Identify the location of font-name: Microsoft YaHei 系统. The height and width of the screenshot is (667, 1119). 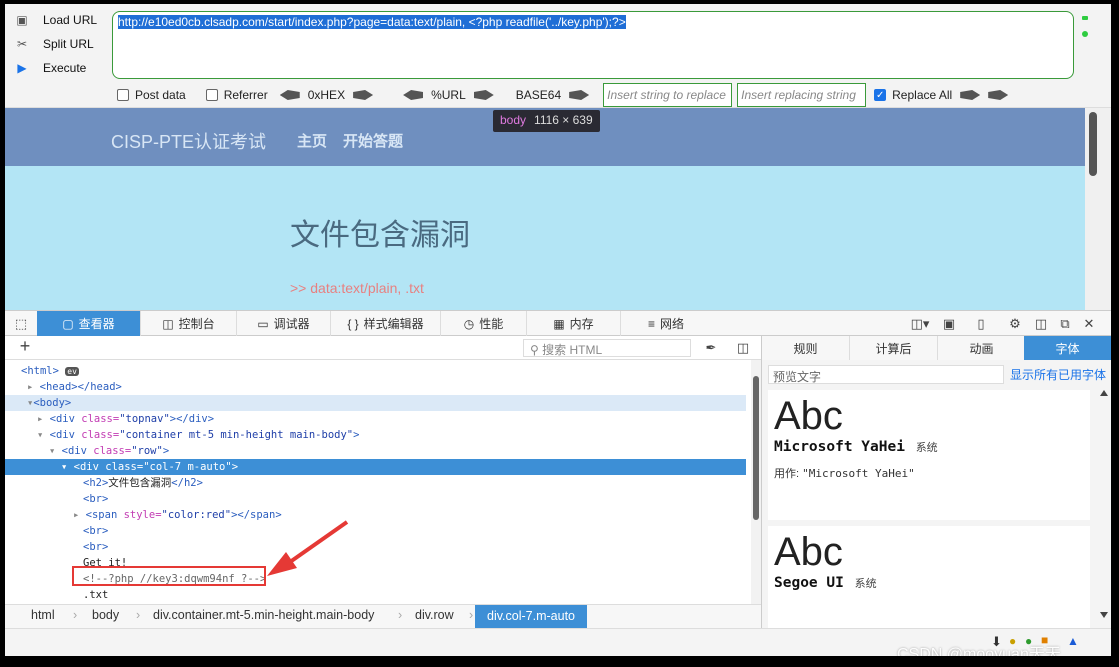
(929, 447).